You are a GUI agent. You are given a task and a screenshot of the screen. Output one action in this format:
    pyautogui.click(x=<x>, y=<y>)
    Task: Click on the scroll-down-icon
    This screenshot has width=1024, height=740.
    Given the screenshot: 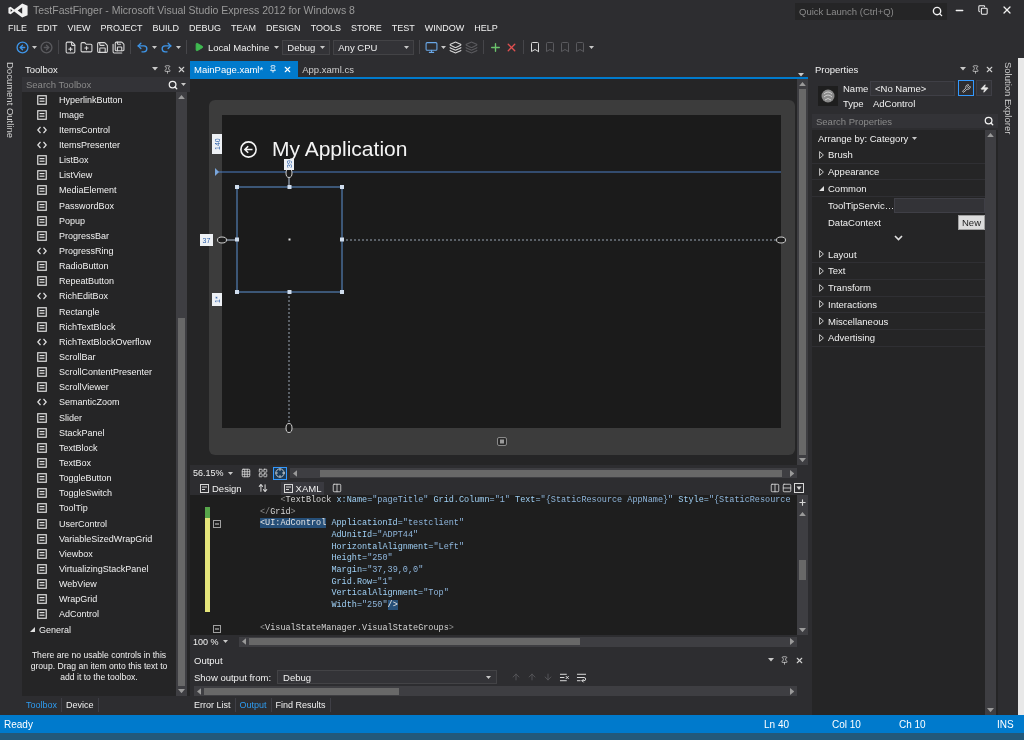 What is the action you would take?
    pyautogui.click(x=802, y=629)
    